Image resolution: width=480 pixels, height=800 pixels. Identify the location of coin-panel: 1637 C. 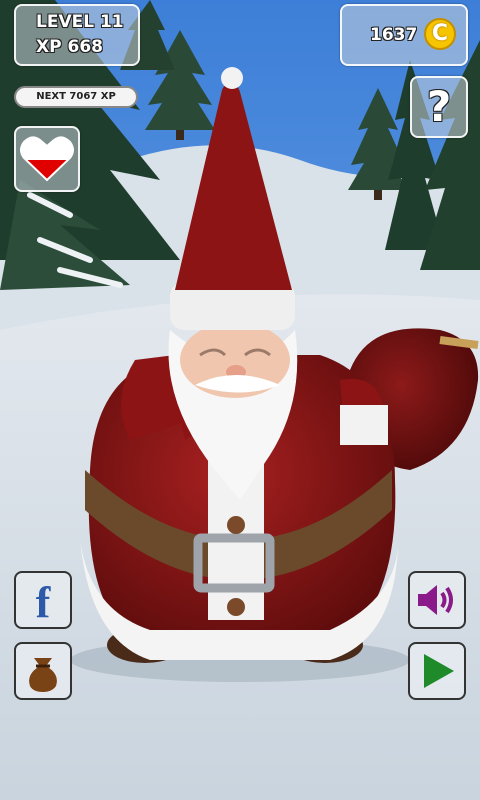
(404, 35).